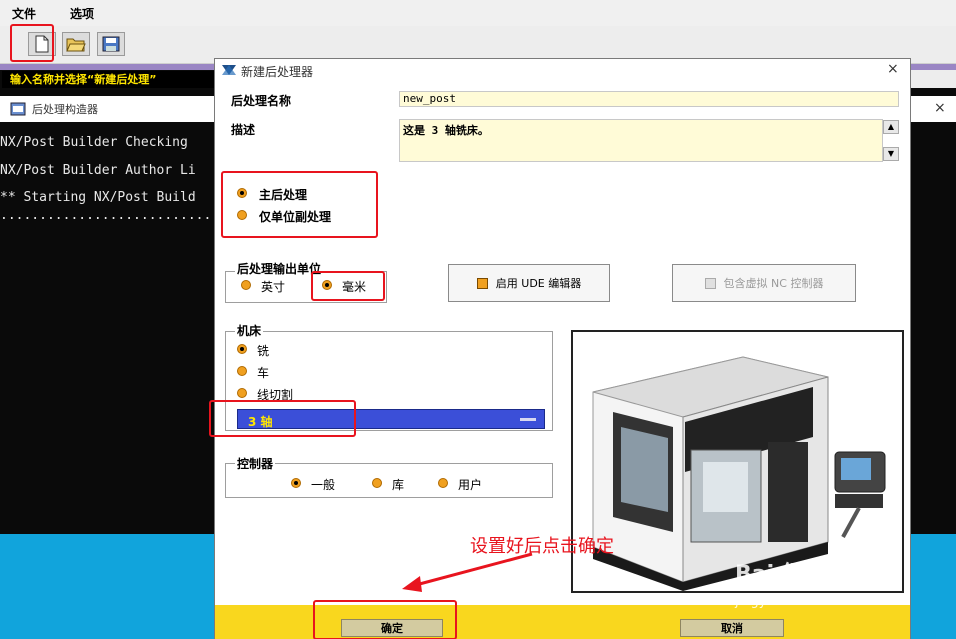 The height and width of the screenshot is (639, 956). Describe the element at coordinates (398, 485) in the screenshot. I see `controller-library-label: 库` at that location.